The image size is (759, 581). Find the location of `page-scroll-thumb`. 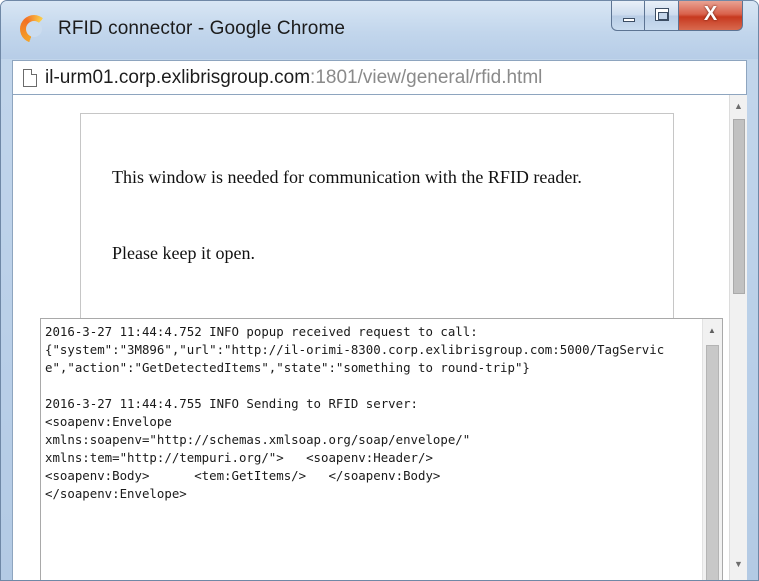

page-scroll-thumb is located at coordinates (739, 206).